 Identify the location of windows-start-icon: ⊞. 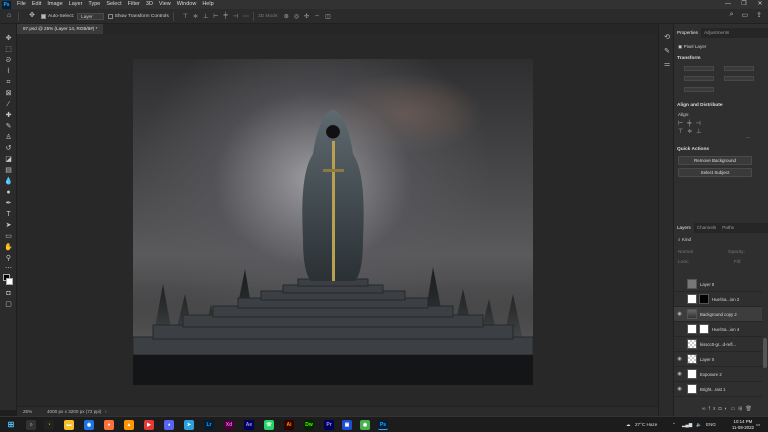
(11, 425).